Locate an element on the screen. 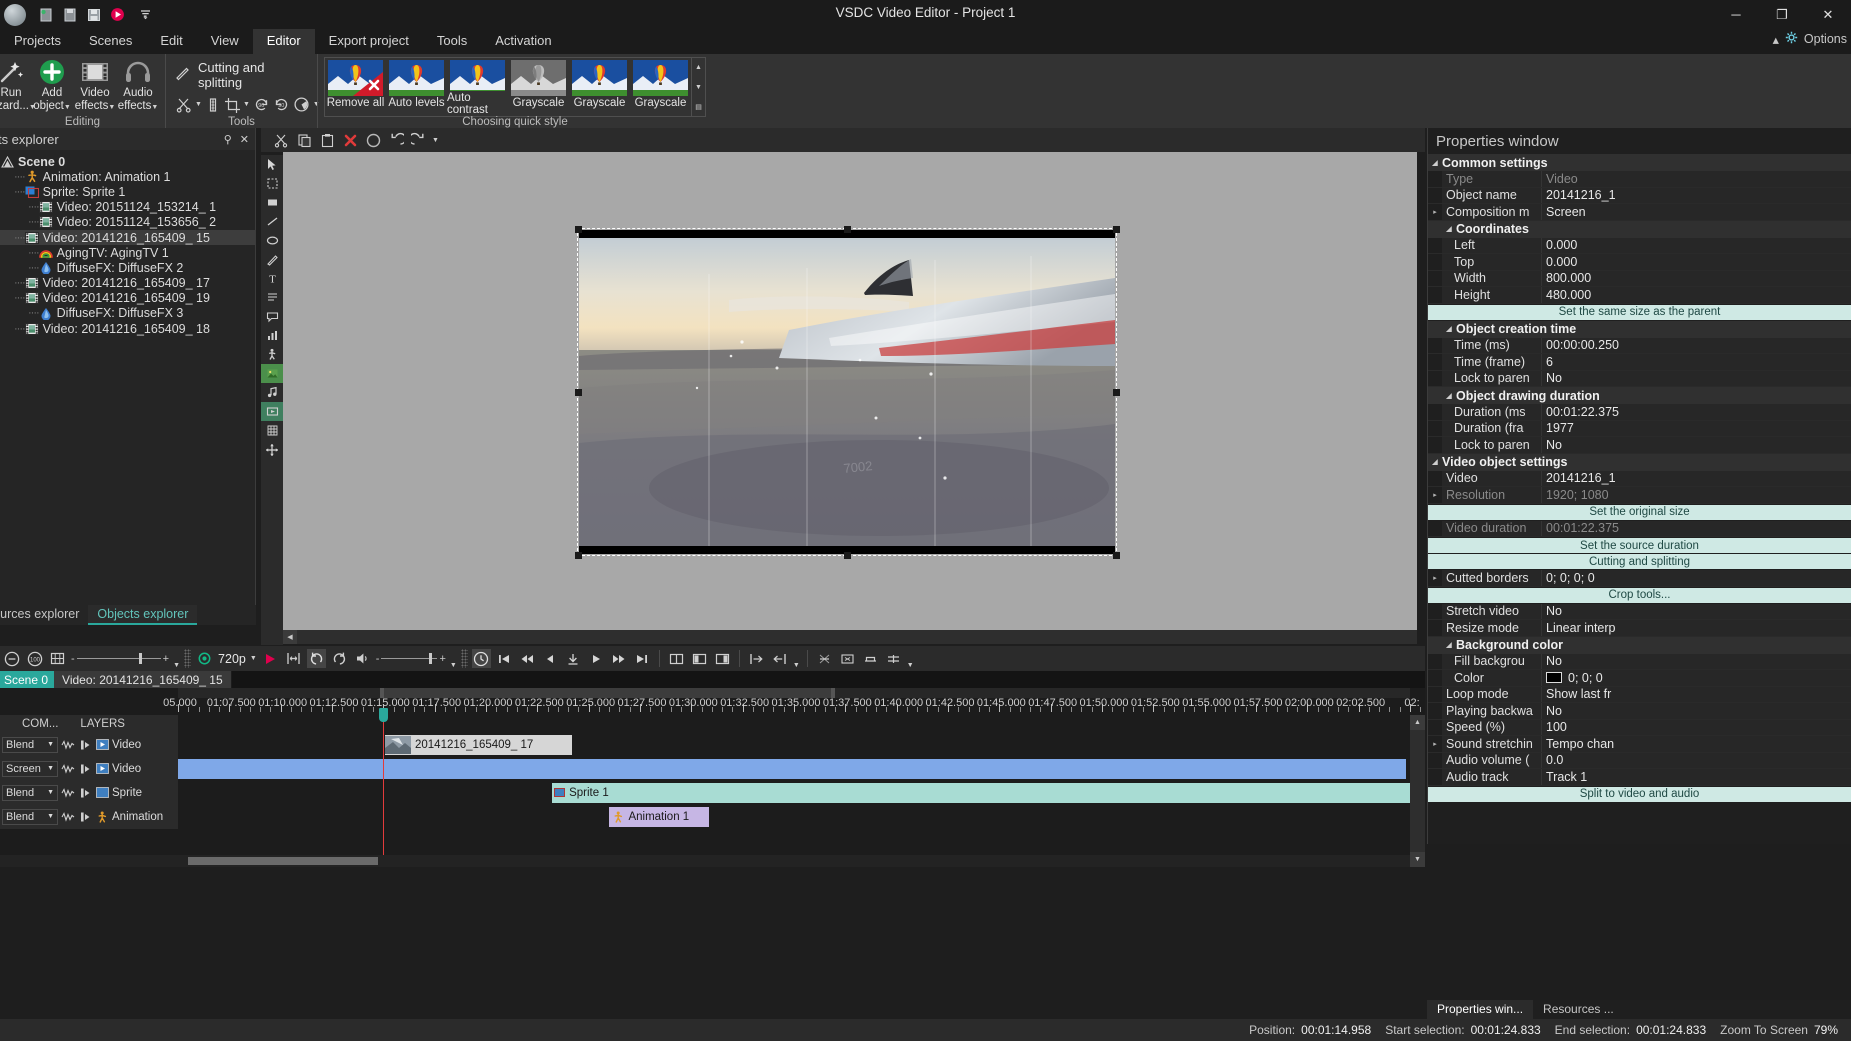 Image resolution: width=1851 pixels, height=1041 pixels. split-marker-icon is located at coordinates (213, 104).